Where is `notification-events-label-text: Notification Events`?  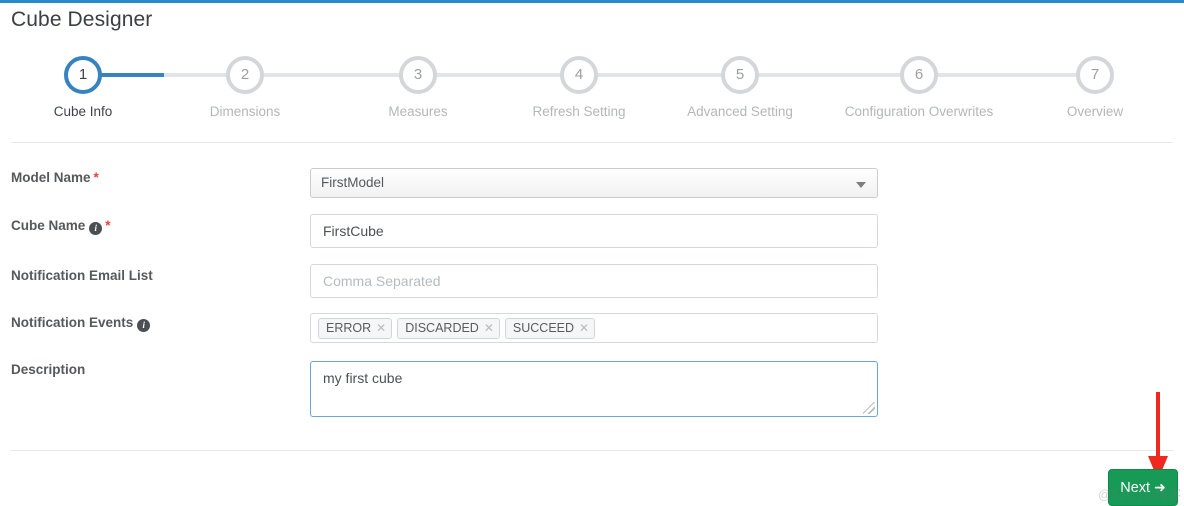 notification-events-label-text: Notification Events is located at coordinates (72, 322).